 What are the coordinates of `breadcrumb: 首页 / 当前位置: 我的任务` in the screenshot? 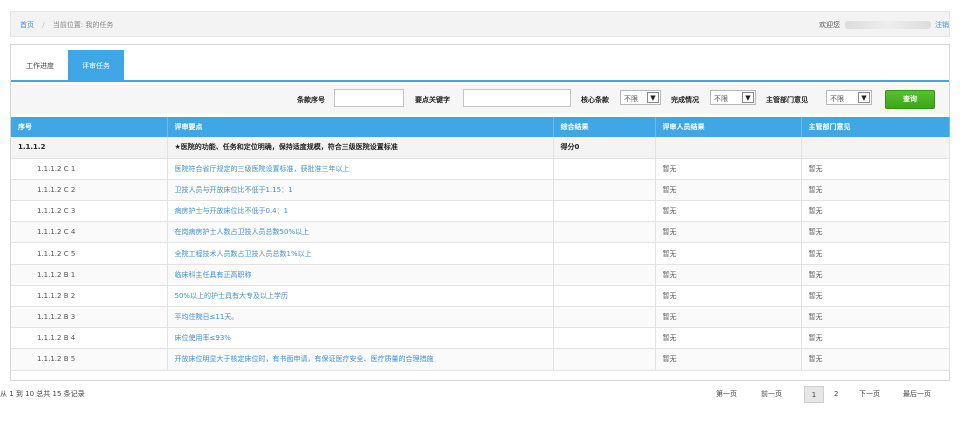 It's located at (66, 25).